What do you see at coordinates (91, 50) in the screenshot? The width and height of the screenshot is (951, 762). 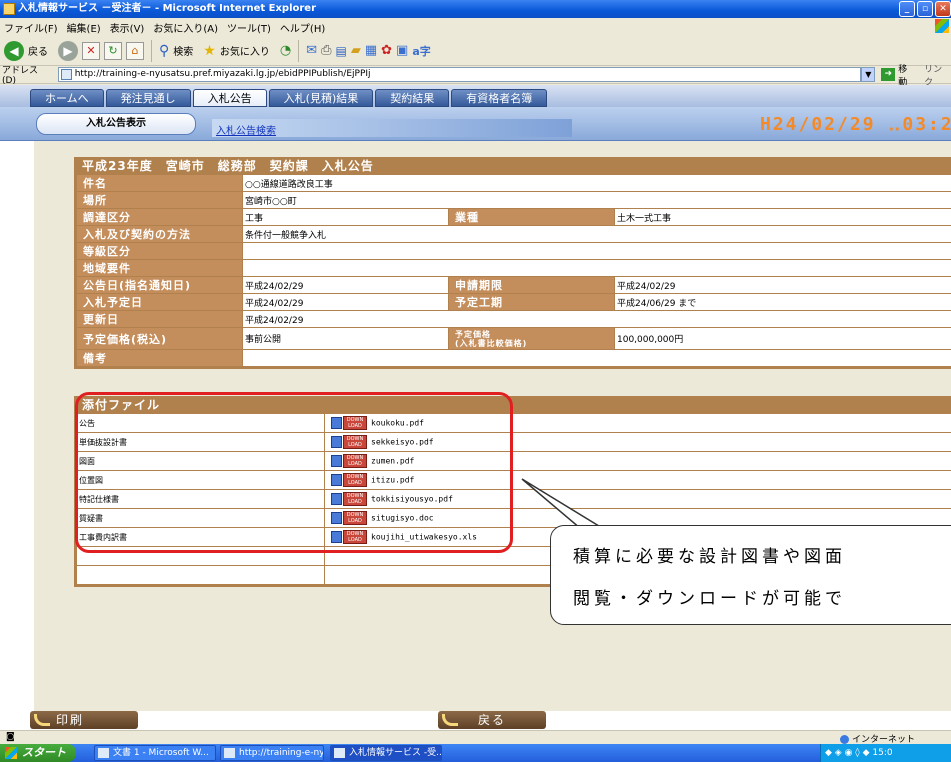 I see `stop-icon: ✕` at bounding box center [91, 50].